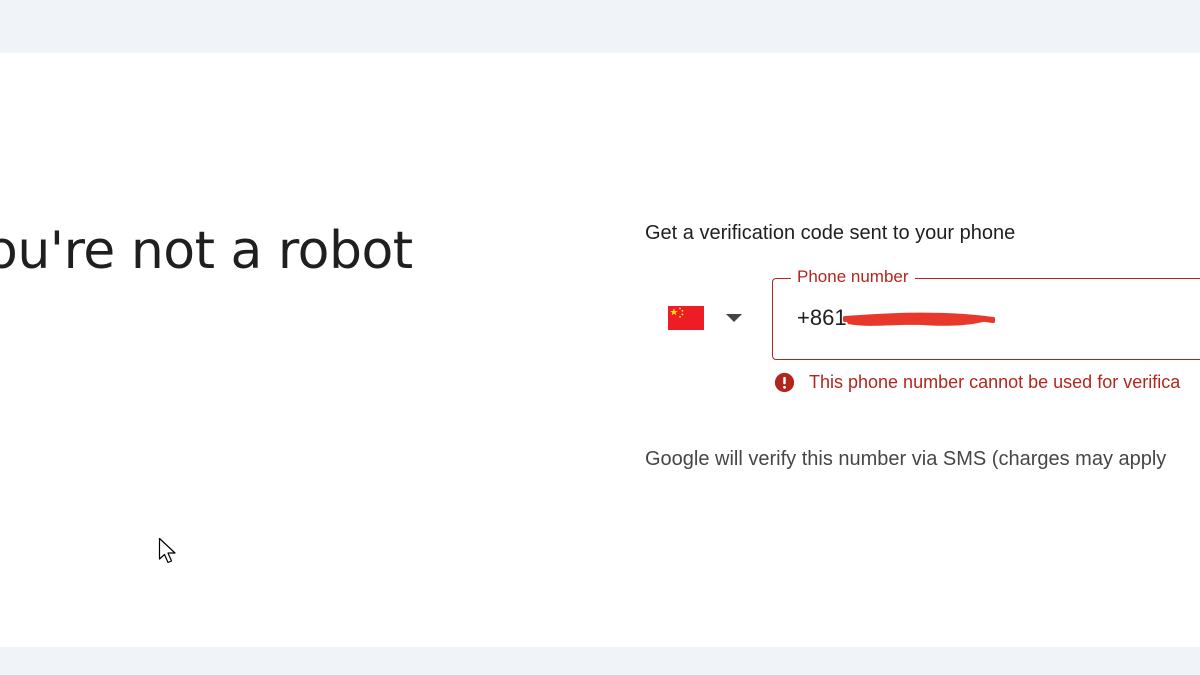 This screenshot has width=1200, height=675. What do you see at coordinates (919, 319) in the screenshot?
I see `redaction-scribble` at bounding box center [919, 319].